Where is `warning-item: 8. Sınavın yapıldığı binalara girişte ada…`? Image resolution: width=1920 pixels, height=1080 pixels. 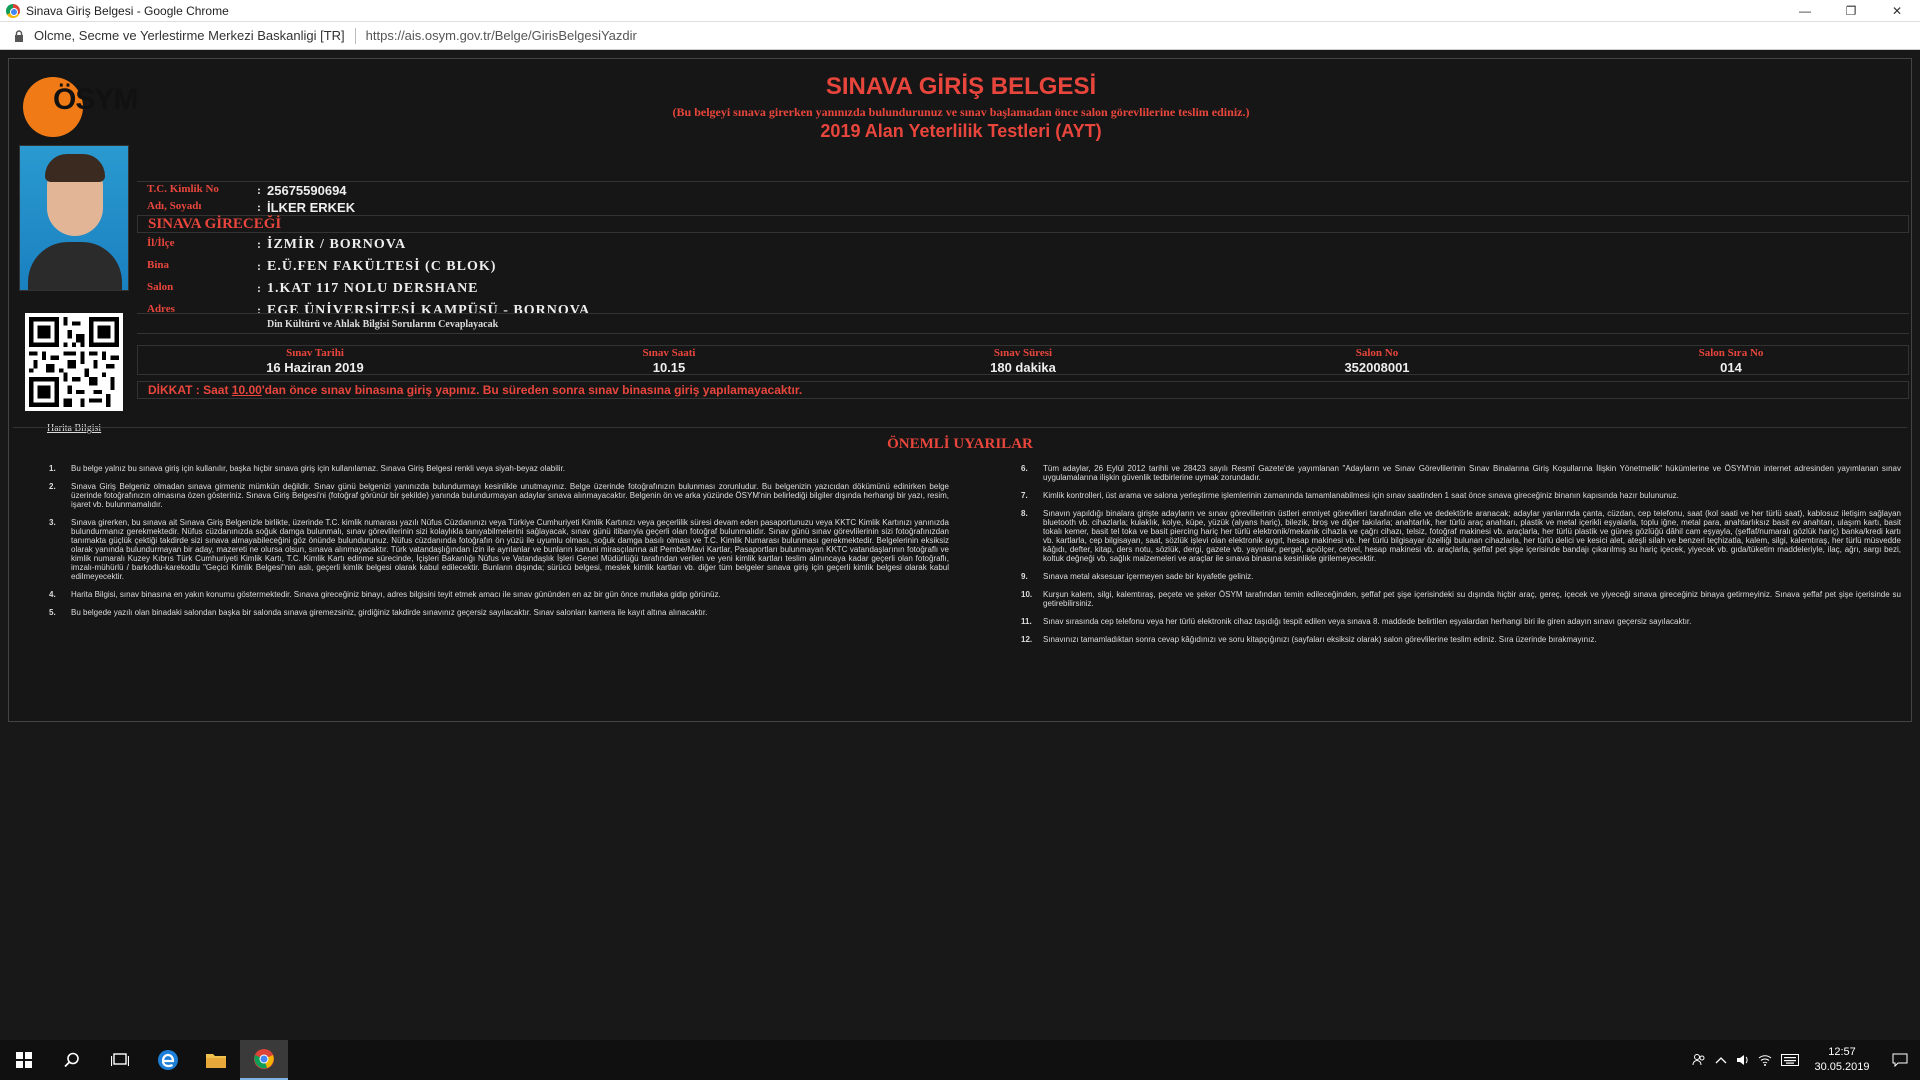
warning-item: 8. Sınavın yapıldığı binalara girişte ada… is located at coordinates (1461, 536).